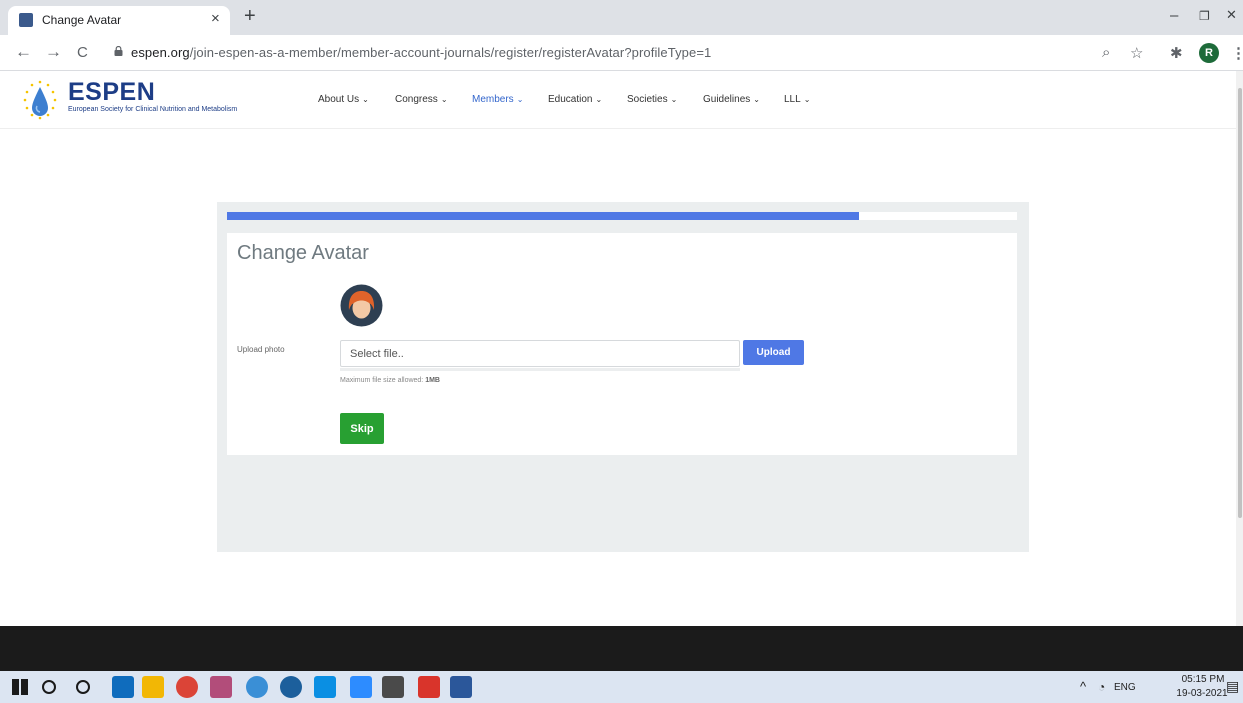 This screenshot has height=703, width=1243. I want to click on start-icon, so click(20, 687).